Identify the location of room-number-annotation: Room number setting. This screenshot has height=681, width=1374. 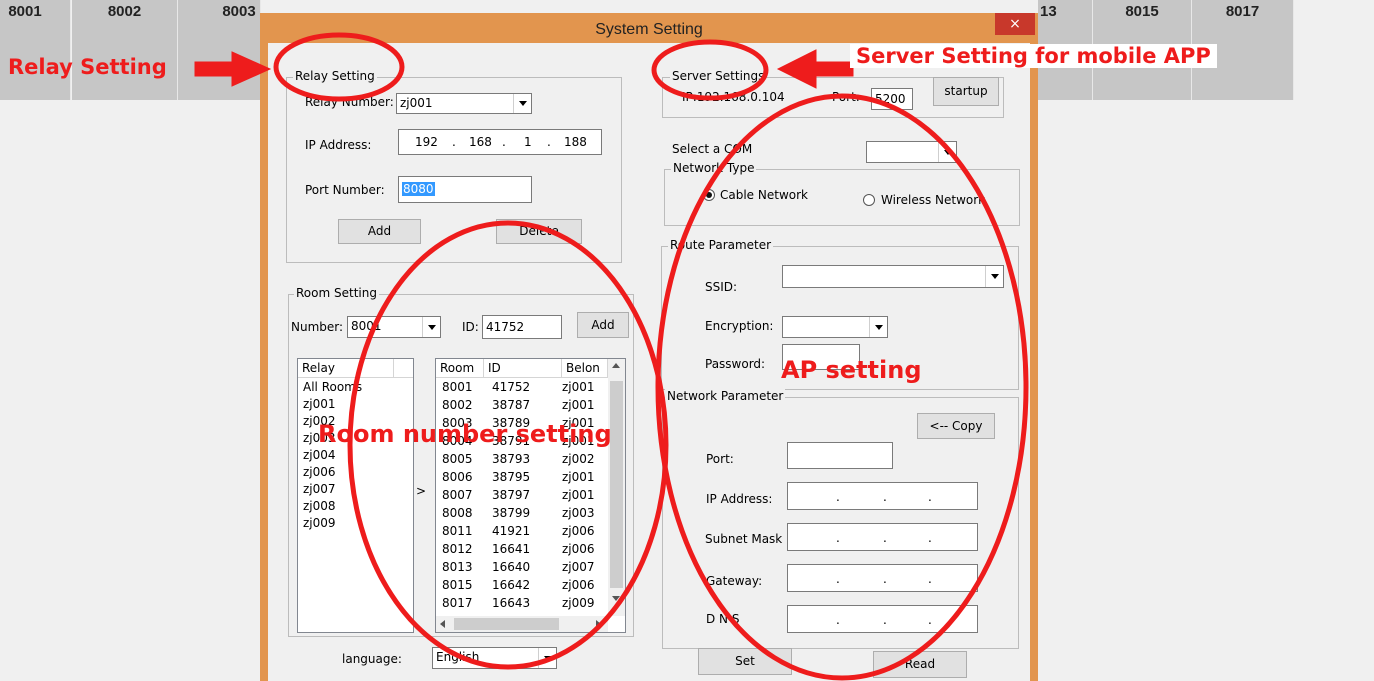
(465, 434).